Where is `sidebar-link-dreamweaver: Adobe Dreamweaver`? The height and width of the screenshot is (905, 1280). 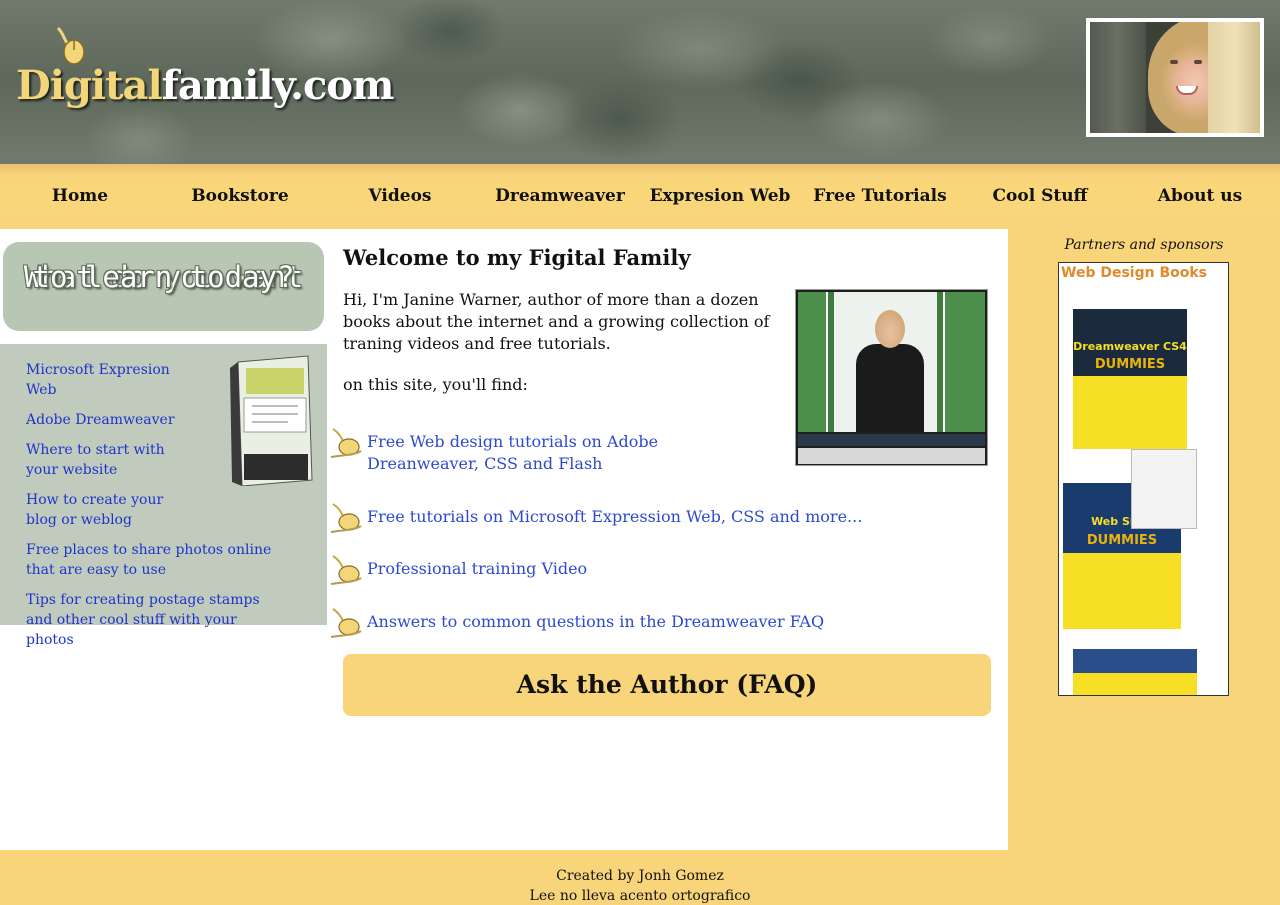 sidebar-link-dreamweaver: Adobe Dreamweaver is located at coordinates (111, 420).